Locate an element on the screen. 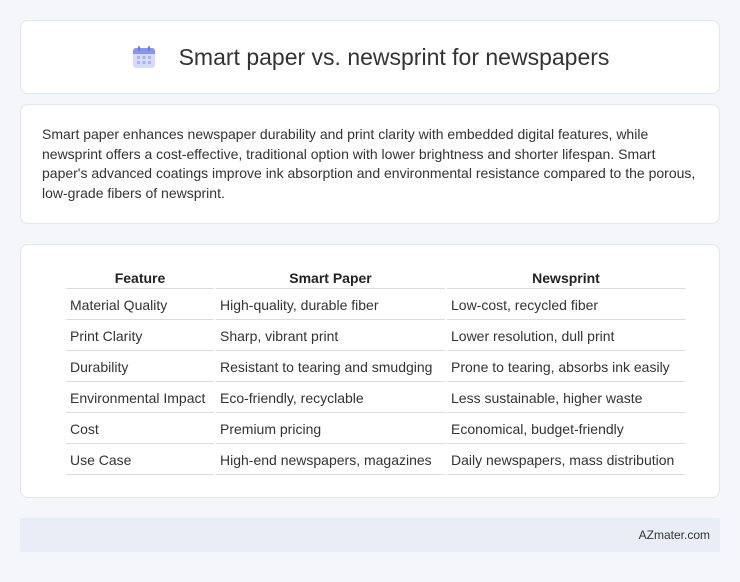 The height and width of the screenshot is (582, 740). page-title: Smart paper vs. newsprint for newspapers is located at coordinates (394, 56).